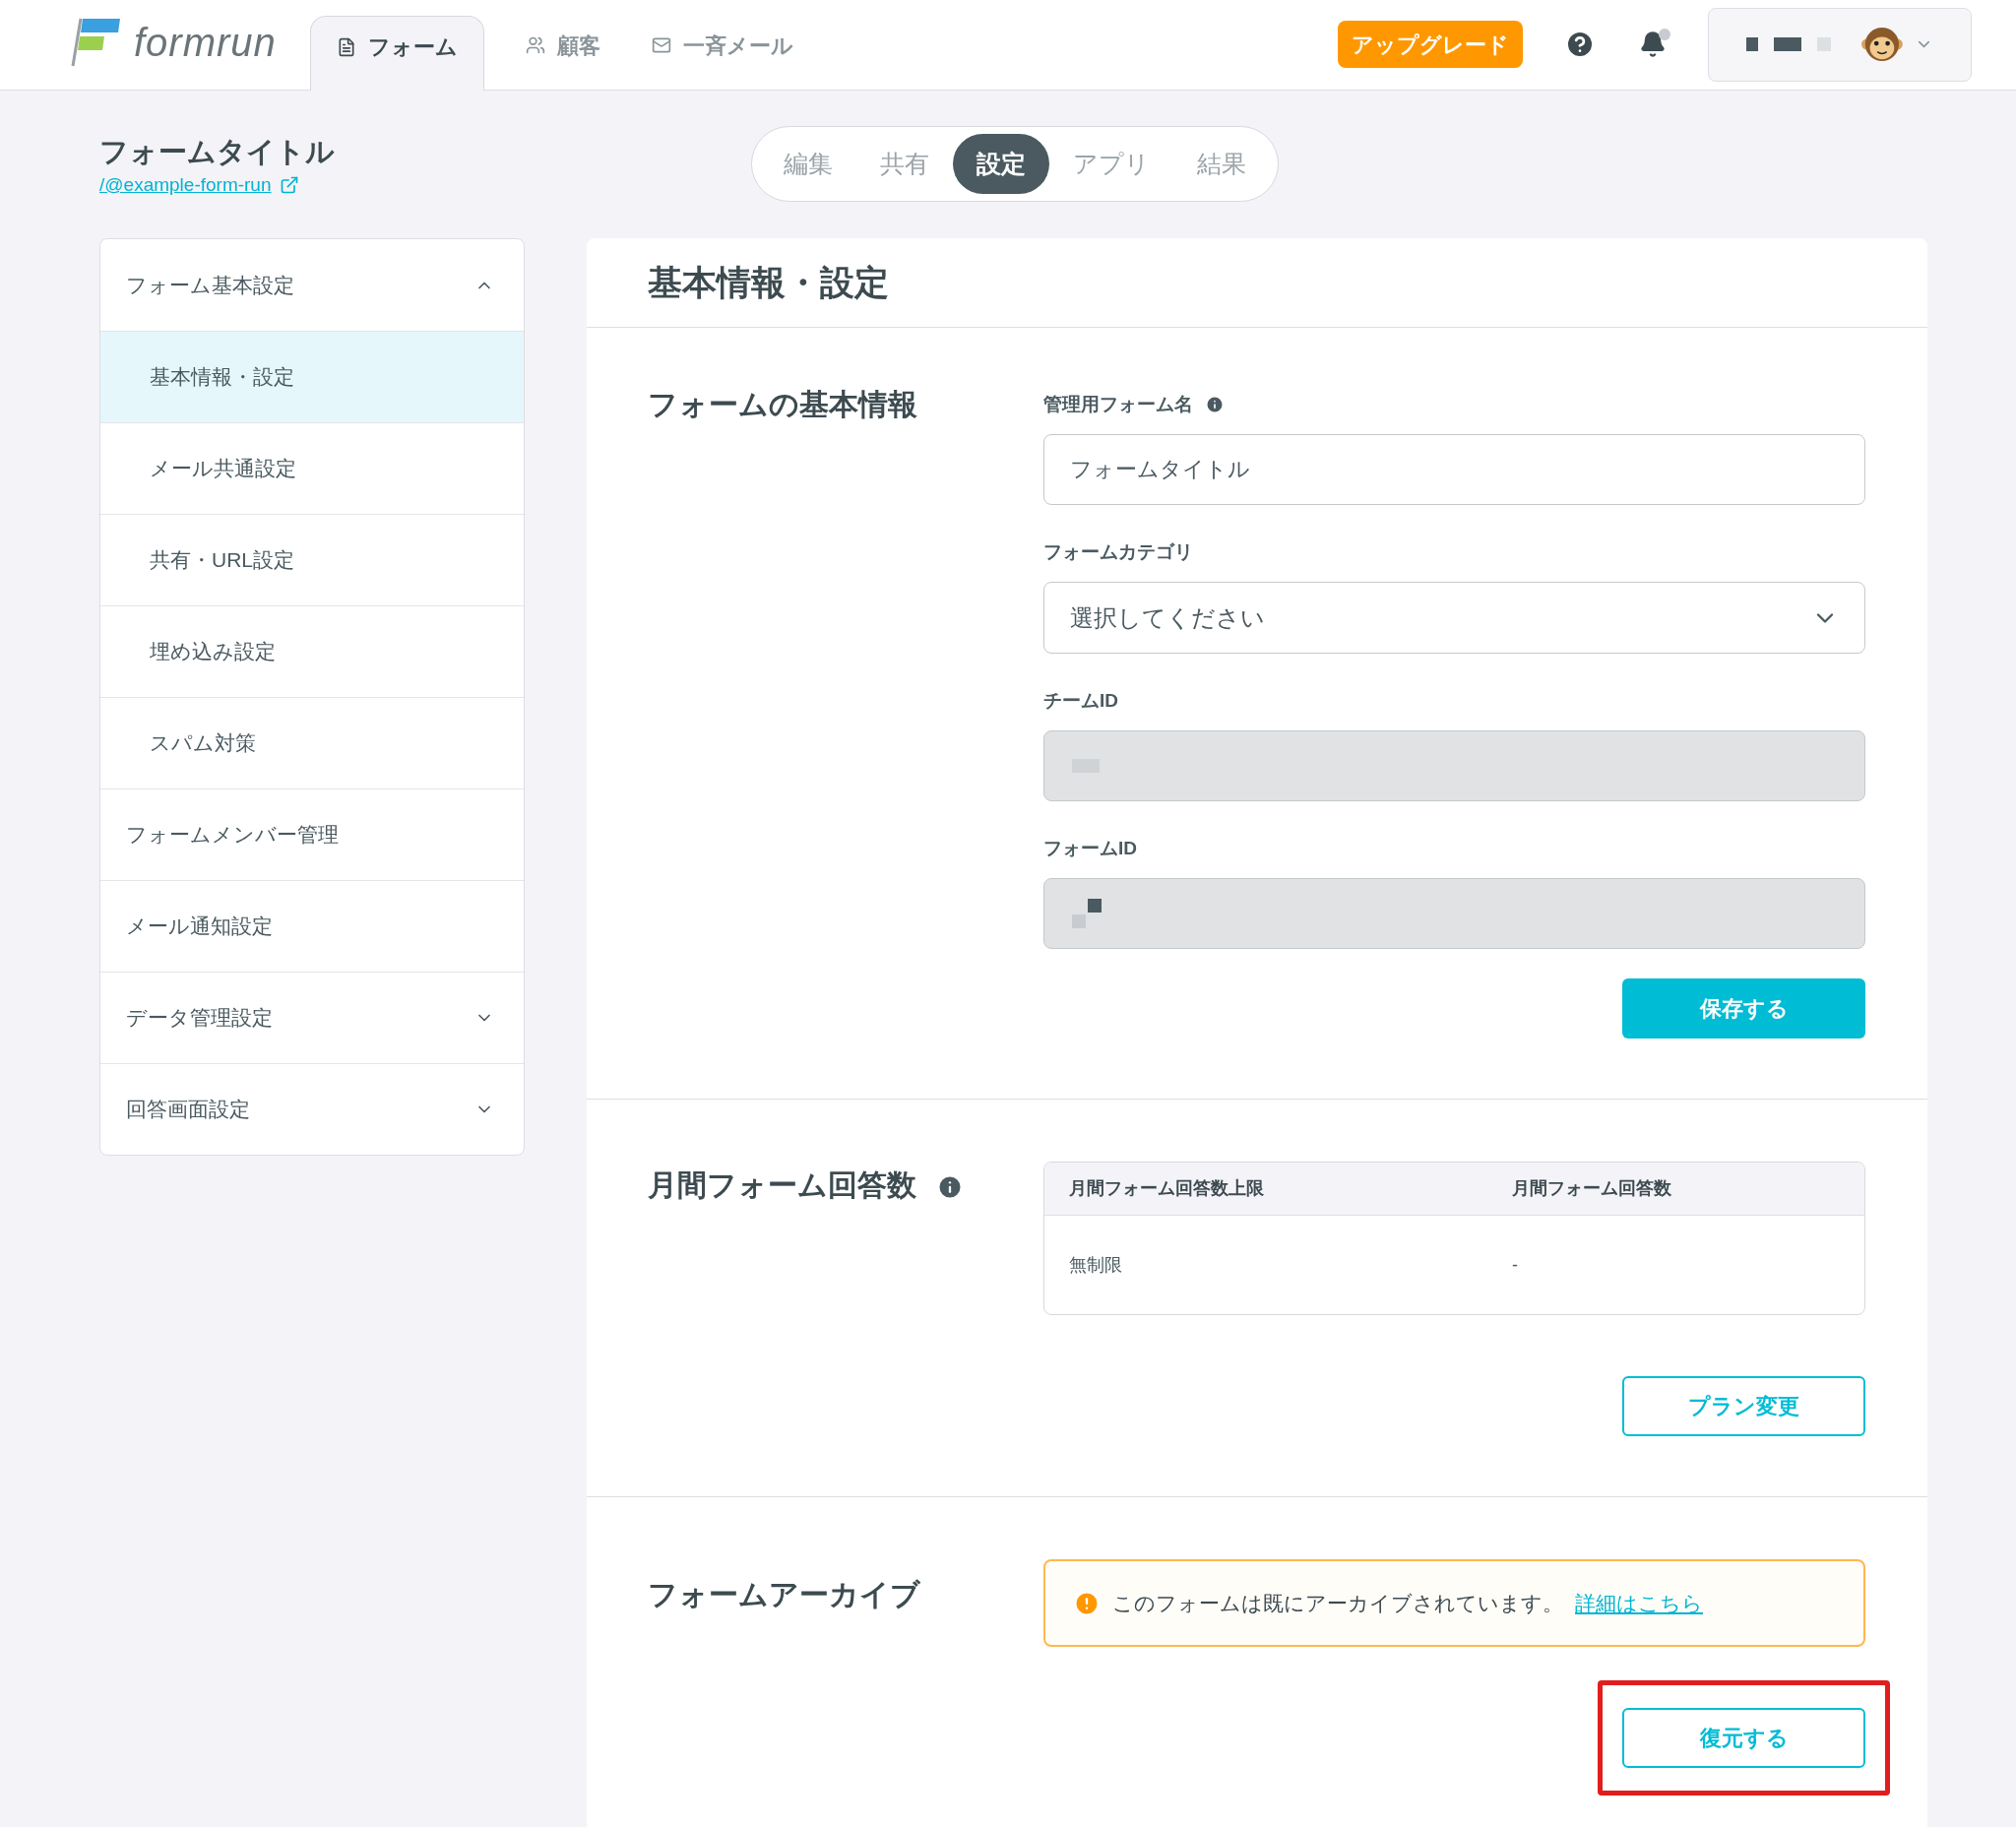 The image size is (2016, 1827). What do you see at coordinates (312, 1109) in the screenshot?
I see `sidebar-item: 回答画面設定` at bounding box center [312, 1109].